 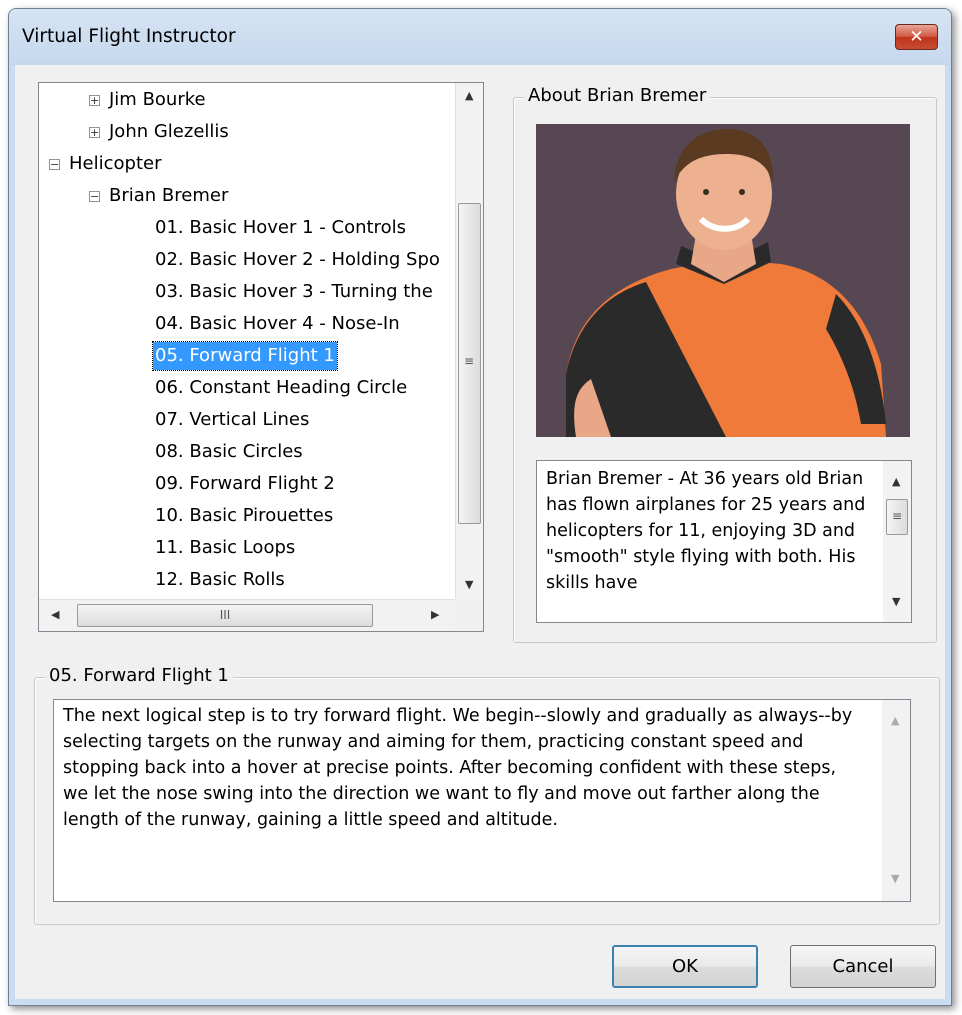 I want to click on tree-item-label: 06. Constant Heading Circle, so click(x=281, y=388).